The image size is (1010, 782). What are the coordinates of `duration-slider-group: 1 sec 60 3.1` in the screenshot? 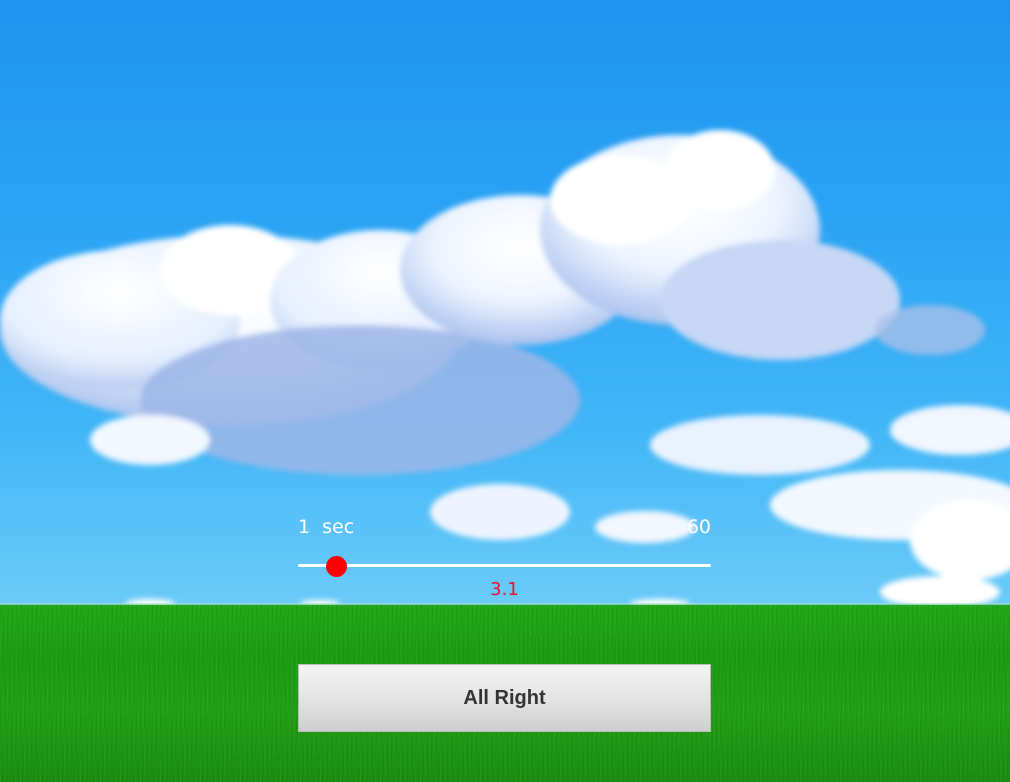 It's located at (504, 558).